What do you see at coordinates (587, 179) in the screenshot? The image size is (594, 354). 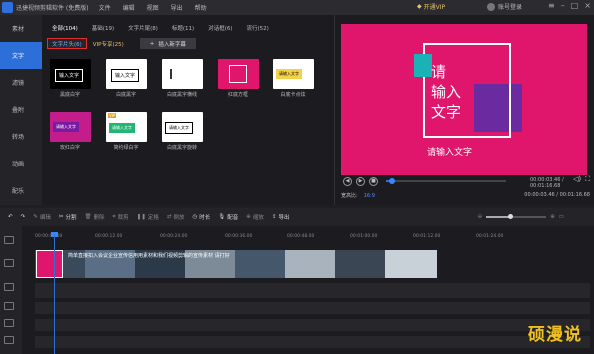 I see `fullscreen-icon: ⛶` at bounding box center [587, 179].